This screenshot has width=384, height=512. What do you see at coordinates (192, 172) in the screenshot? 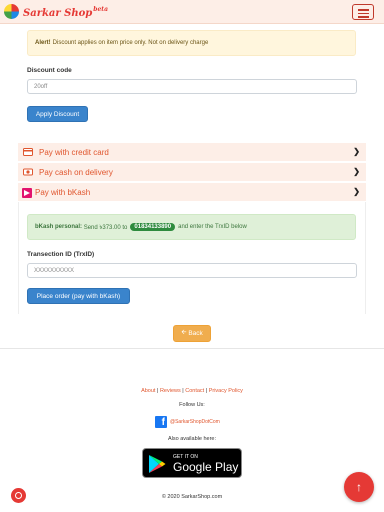
I see `pay-cash-on-delivery-row: Pay cash on delivery ❯` at bounding box center [192, 172].